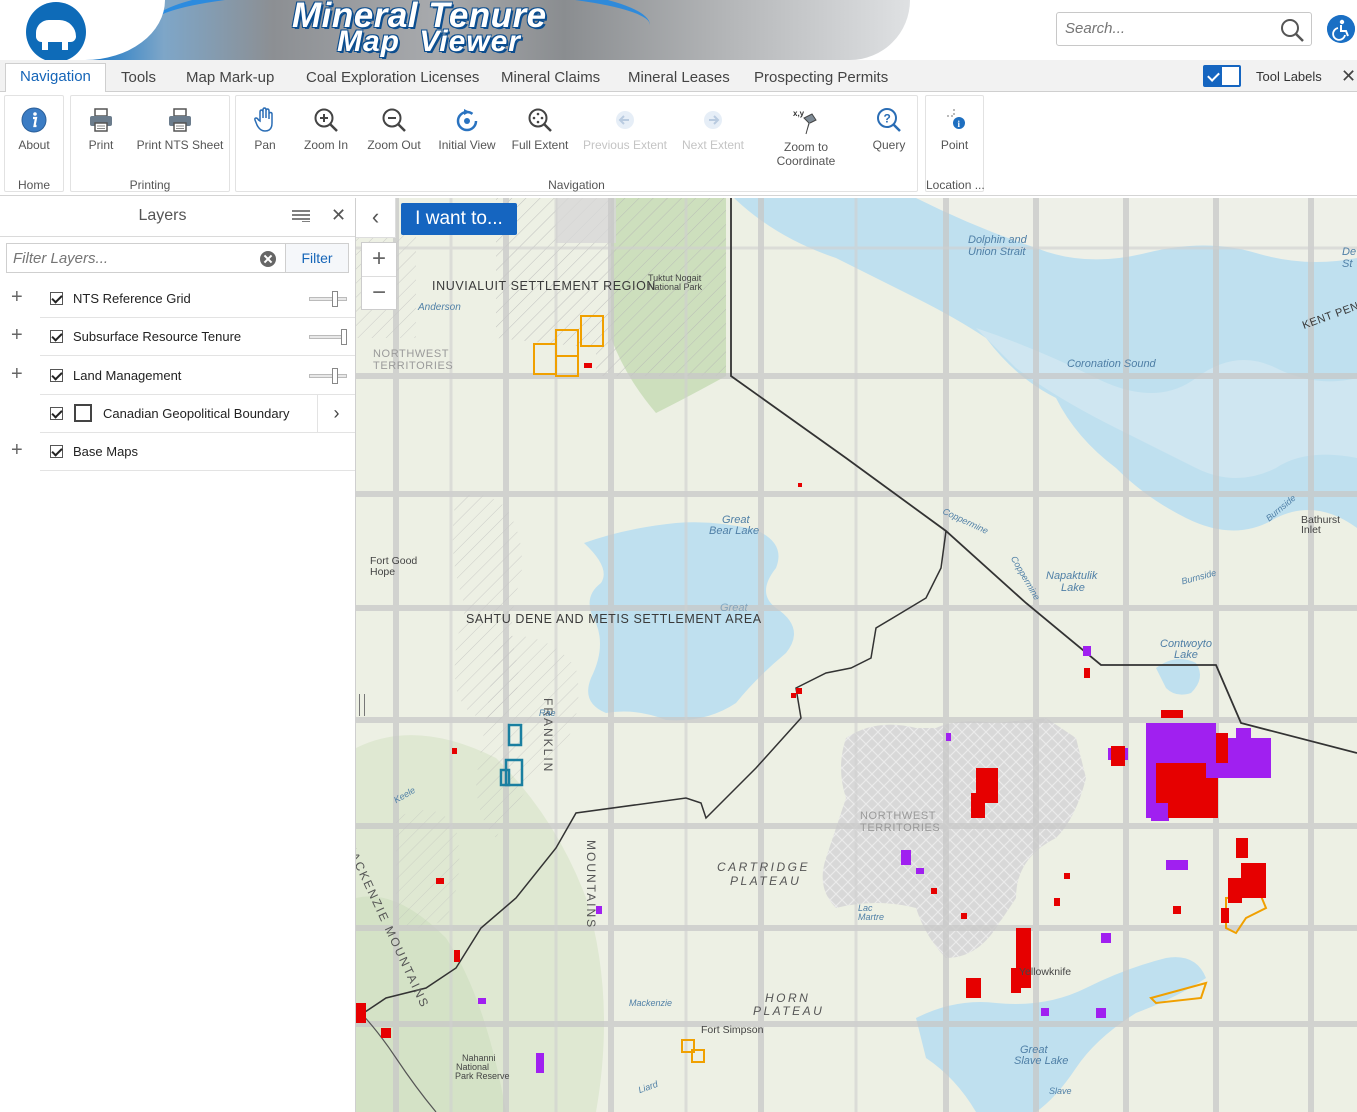 The width and height of the screenshot is (1357, 1112). What do you see at coordinates (678, 31) in the screenshot?
I see `app-banner: Mineral Tenure Map Viewer` at bounding box center [678, 31].